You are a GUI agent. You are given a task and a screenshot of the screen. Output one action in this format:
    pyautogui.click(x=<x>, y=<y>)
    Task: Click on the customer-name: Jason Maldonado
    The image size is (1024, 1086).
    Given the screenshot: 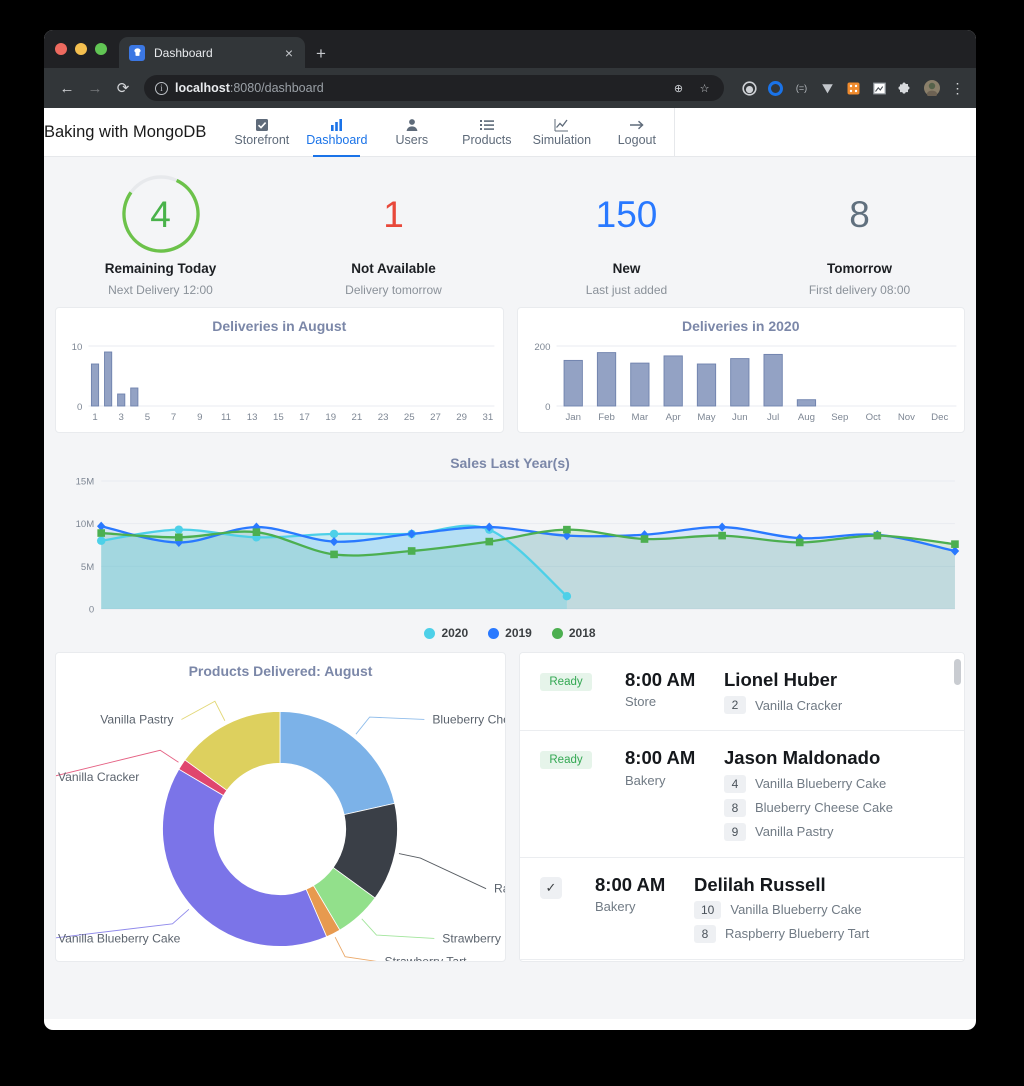 What is the action you would take?
    pyautogui.click(x=802, y=758)
    